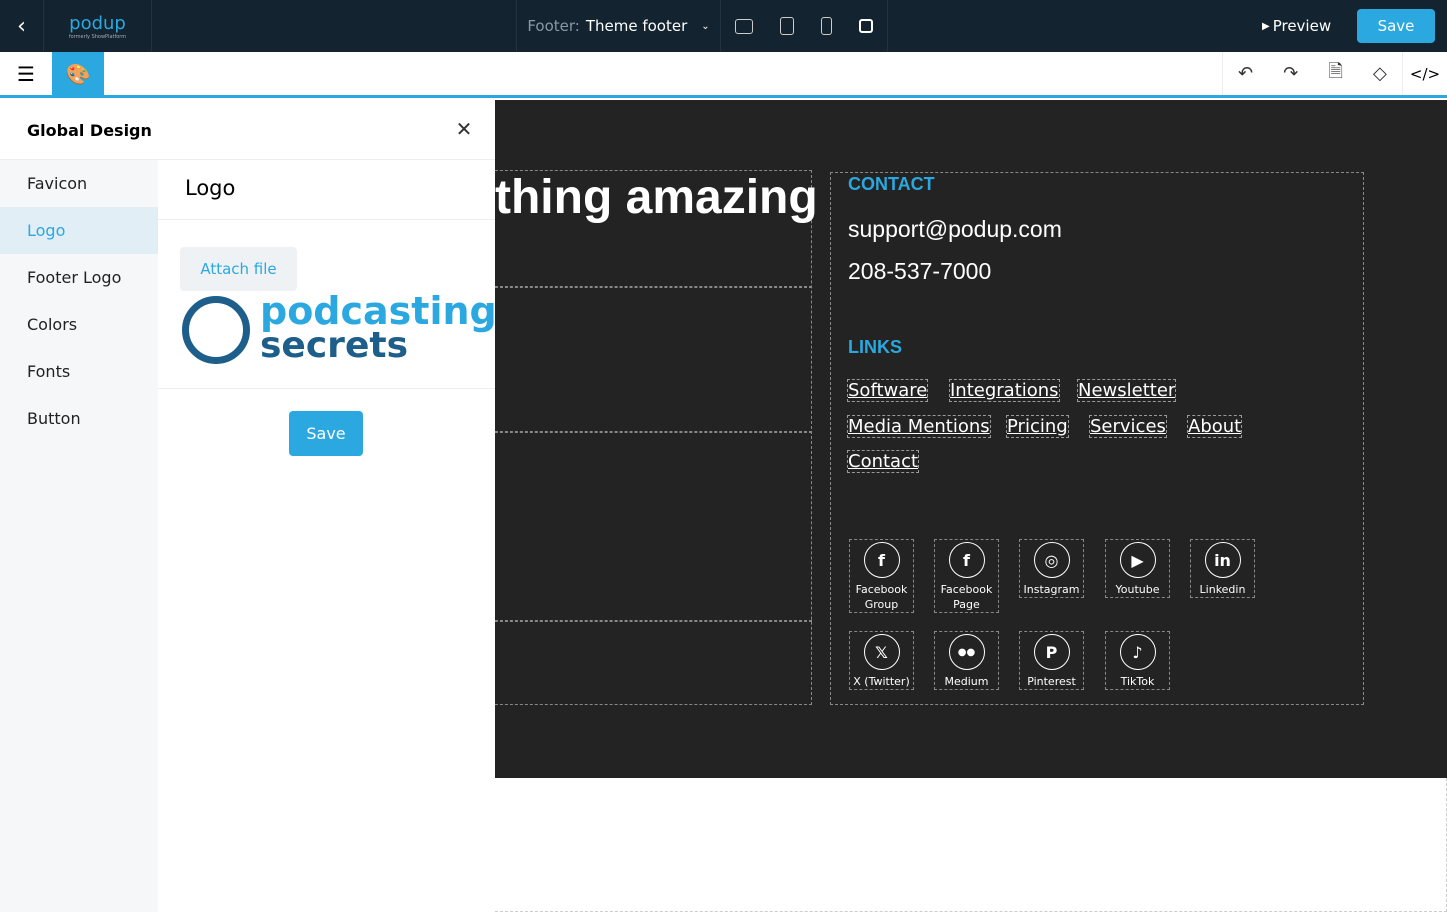  Describe the element at coordinates (705, 26) in the screenshot. I see `chevron-down-icon: ⌄` at that location.